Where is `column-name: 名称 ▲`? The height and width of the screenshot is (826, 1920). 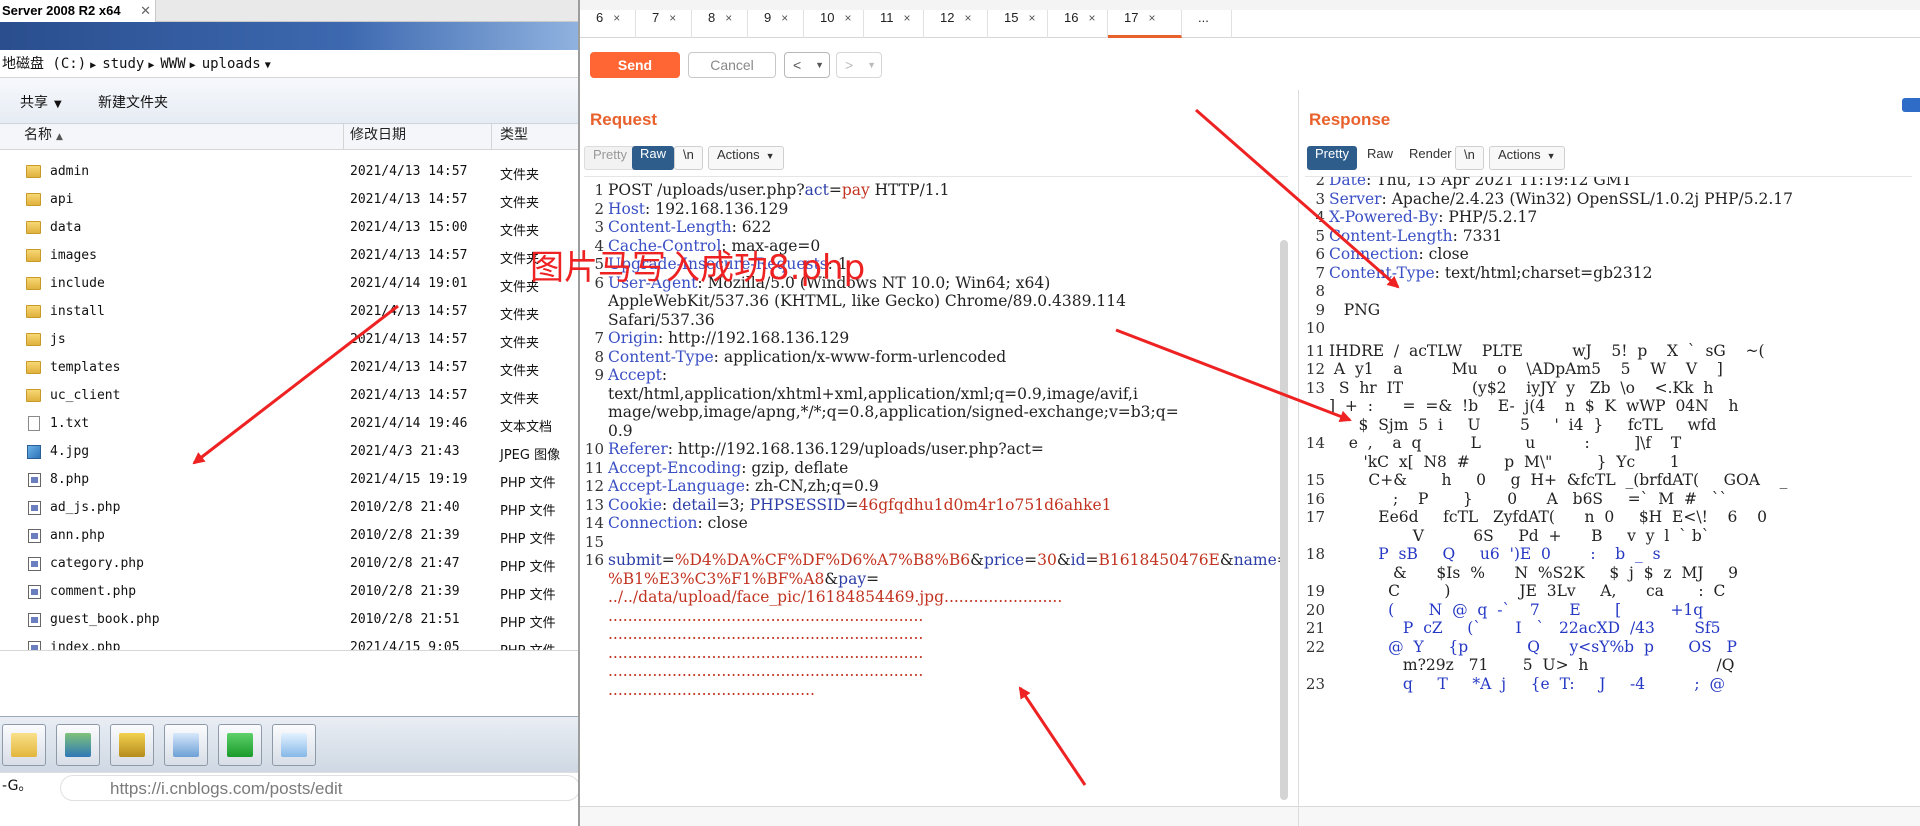 column-name: 名称 ▲ is located at coordinates (174, 137).